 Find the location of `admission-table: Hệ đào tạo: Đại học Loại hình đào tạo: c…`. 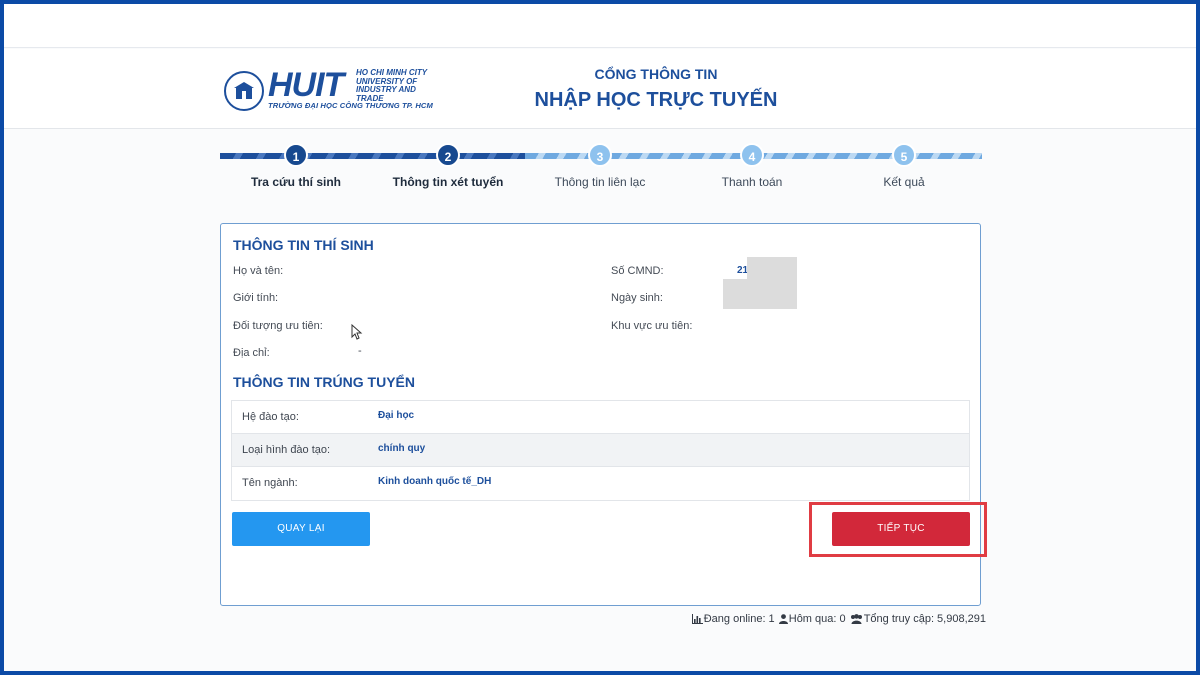

admission-table: Hệ đào tạo: Đại học Loại hình đào tạo: c… is located at coordinates (600, 450).